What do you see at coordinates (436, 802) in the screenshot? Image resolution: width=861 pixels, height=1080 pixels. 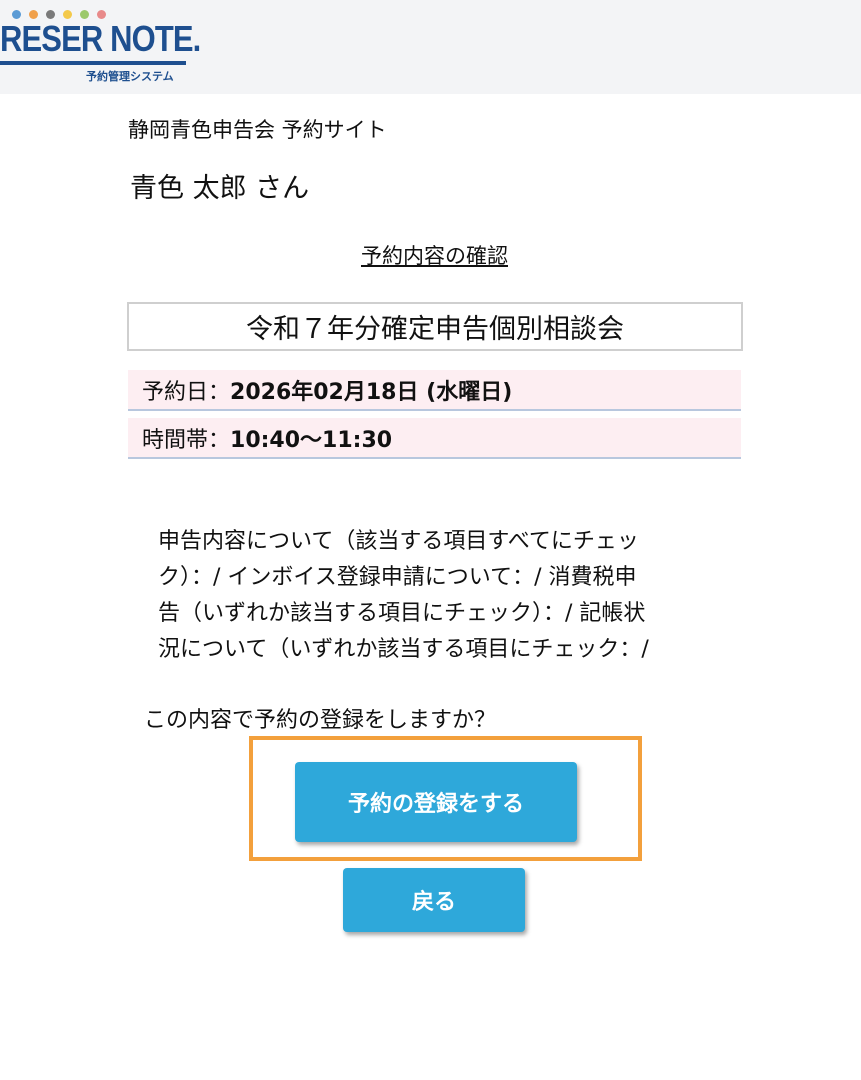 I see `register-reservation-button: 予約の登録をする` at bounding box center [436, 802].